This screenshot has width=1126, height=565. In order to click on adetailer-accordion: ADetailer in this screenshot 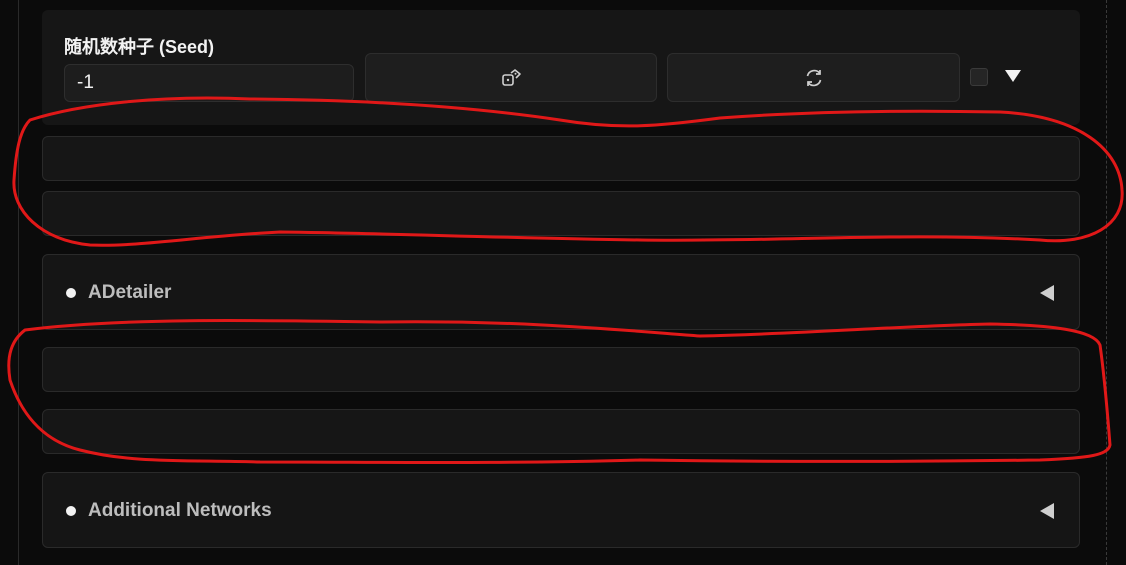, I will do `click(561, 292)`.